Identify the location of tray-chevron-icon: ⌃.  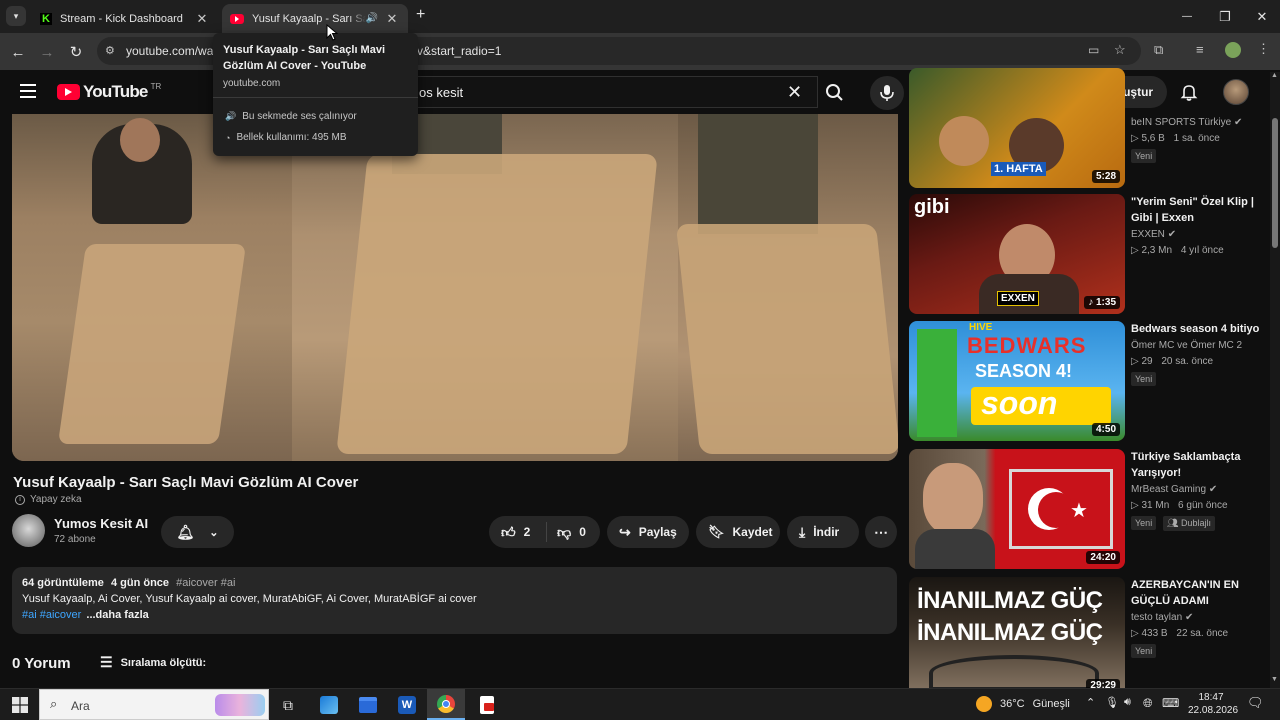
(1090, 702).